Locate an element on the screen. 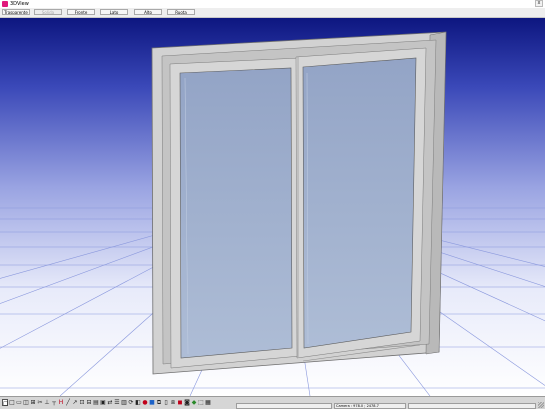 The image size is (545, 409). table-icon: ⊟ is located at coordinates (89, 402).